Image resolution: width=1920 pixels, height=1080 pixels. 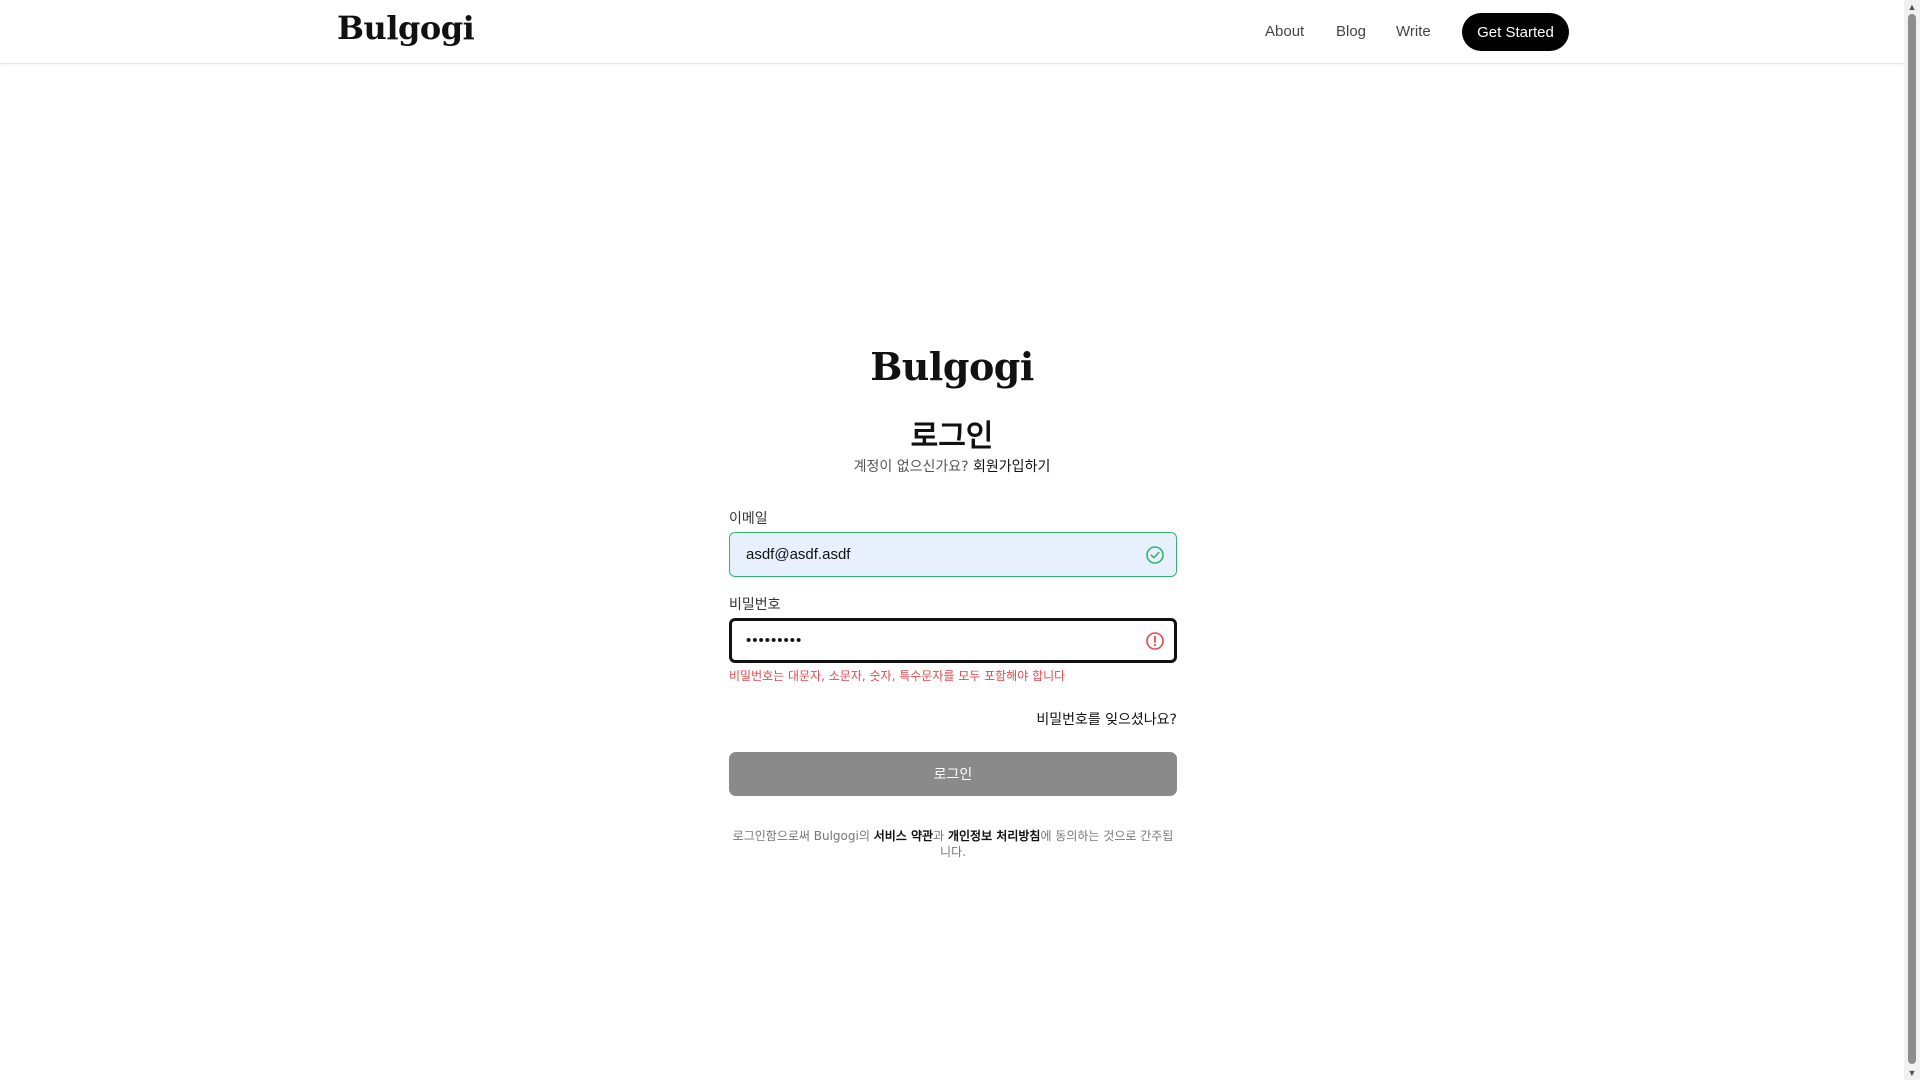 What do you see at coordinates (755, 605) in the screenshot?
I see `password-label: 비밀번호` at bounding box center [755, 605].